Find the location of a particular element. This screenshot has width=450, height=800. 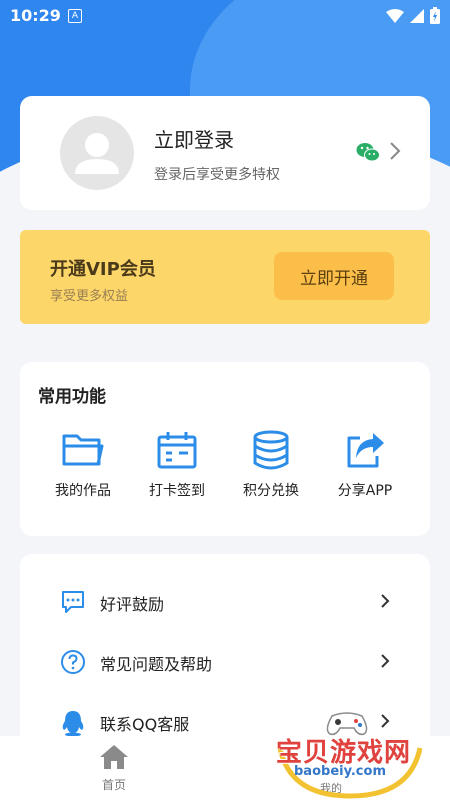

calendar-icon is located at coordinates (177, 450).